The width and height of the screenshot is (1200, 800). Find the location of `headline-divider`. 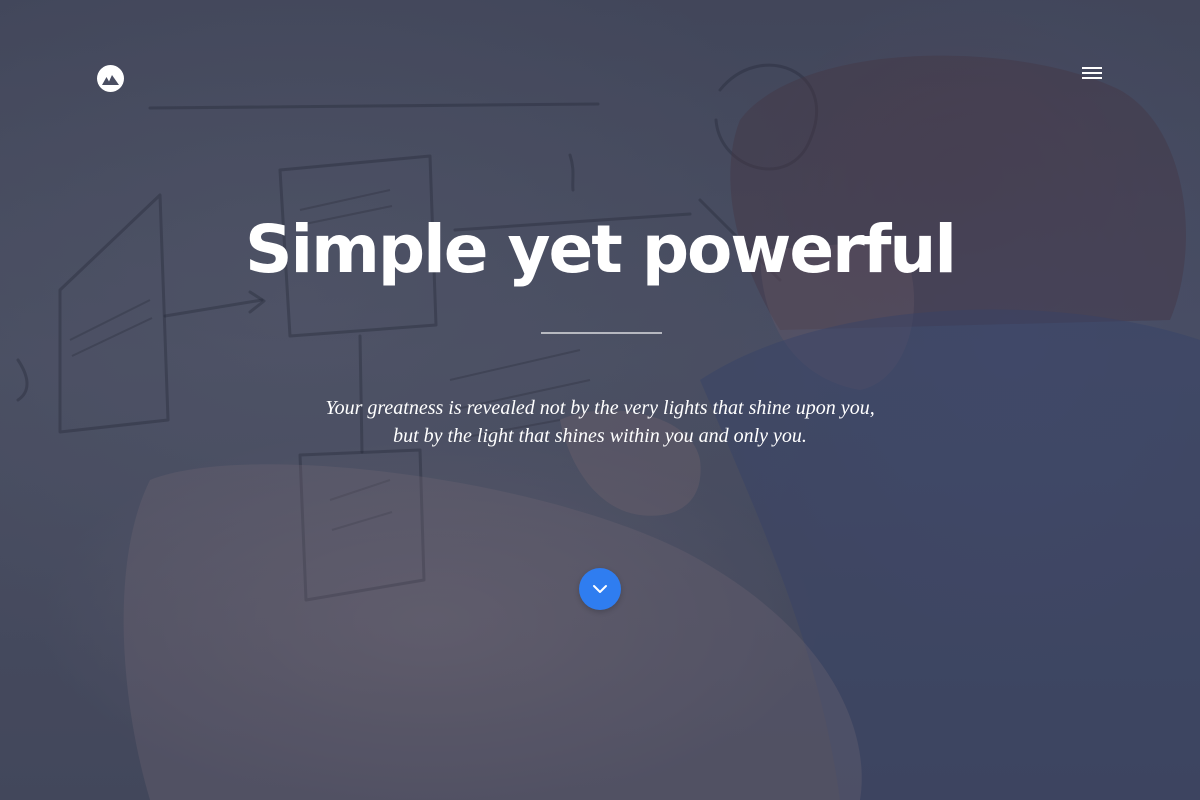

headline-divider is located at coordinates (601, 333).